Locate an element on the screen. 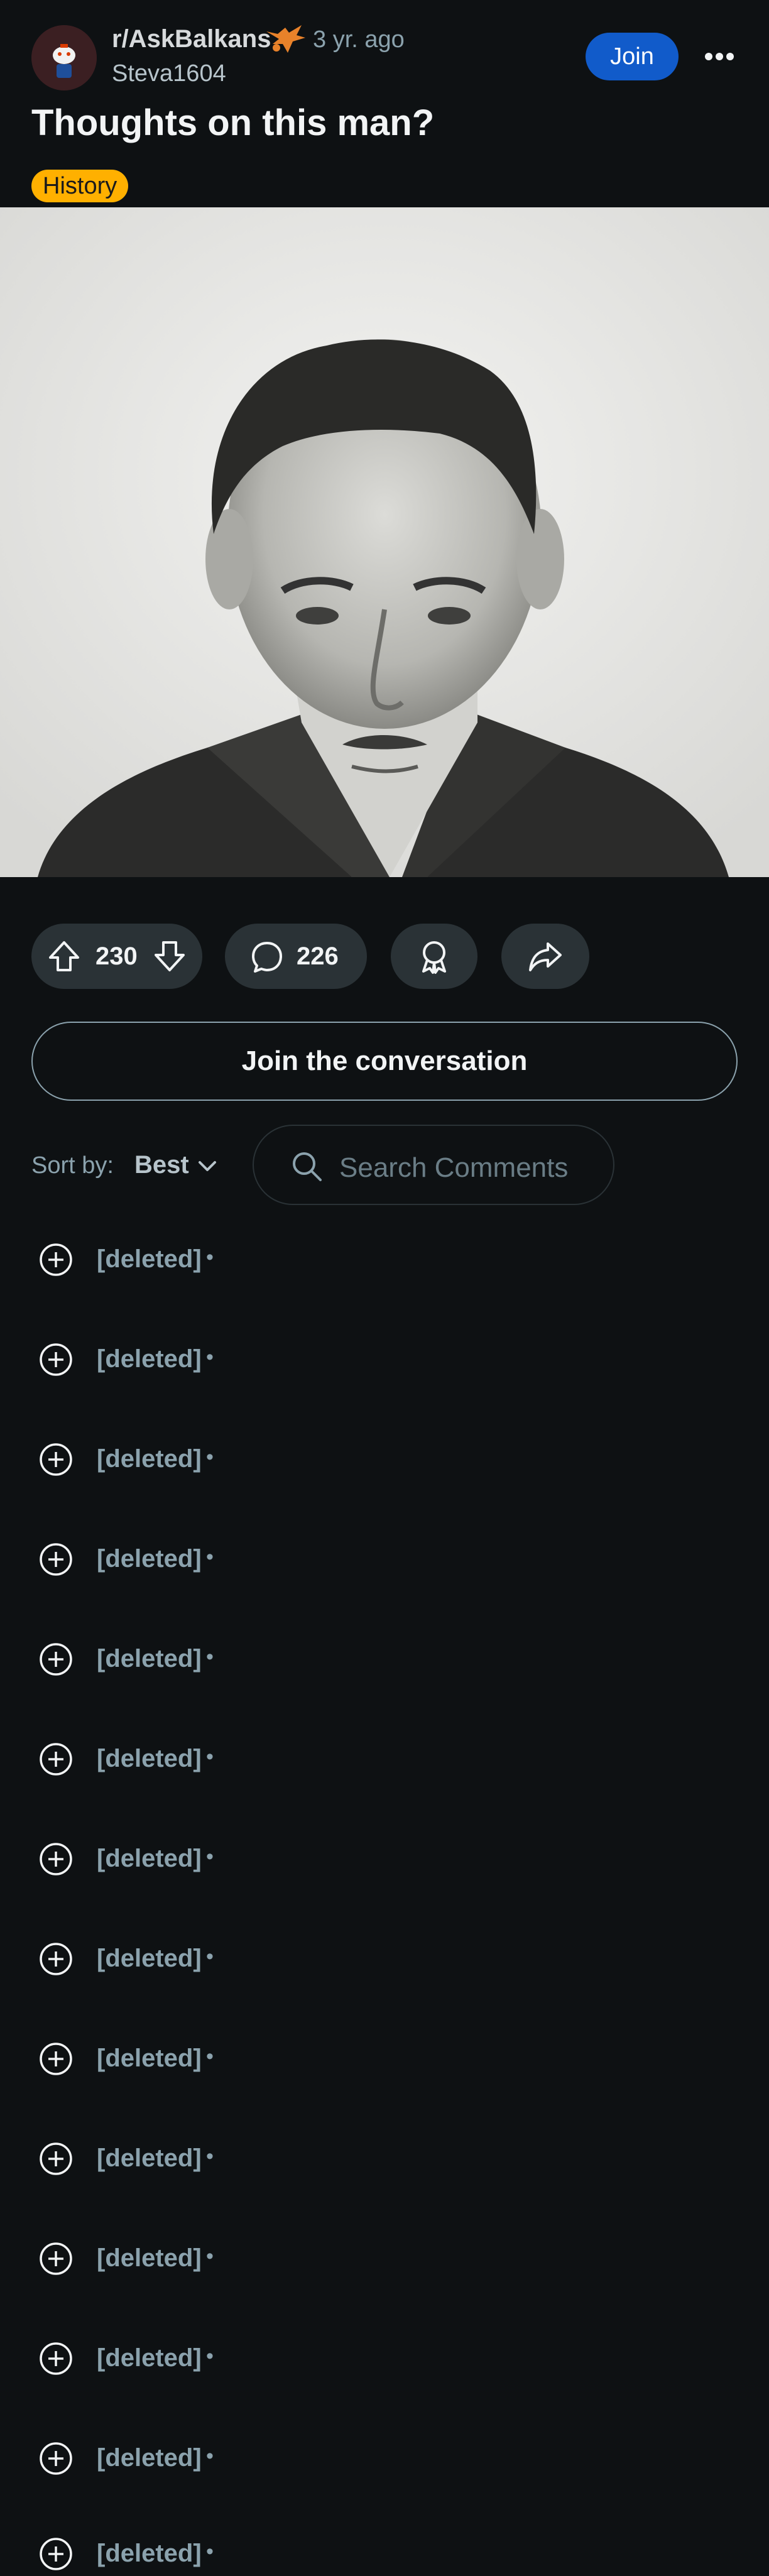 The height and width of the screenshot is (2576, 769). award-icon is located at coordinates (434, 959).